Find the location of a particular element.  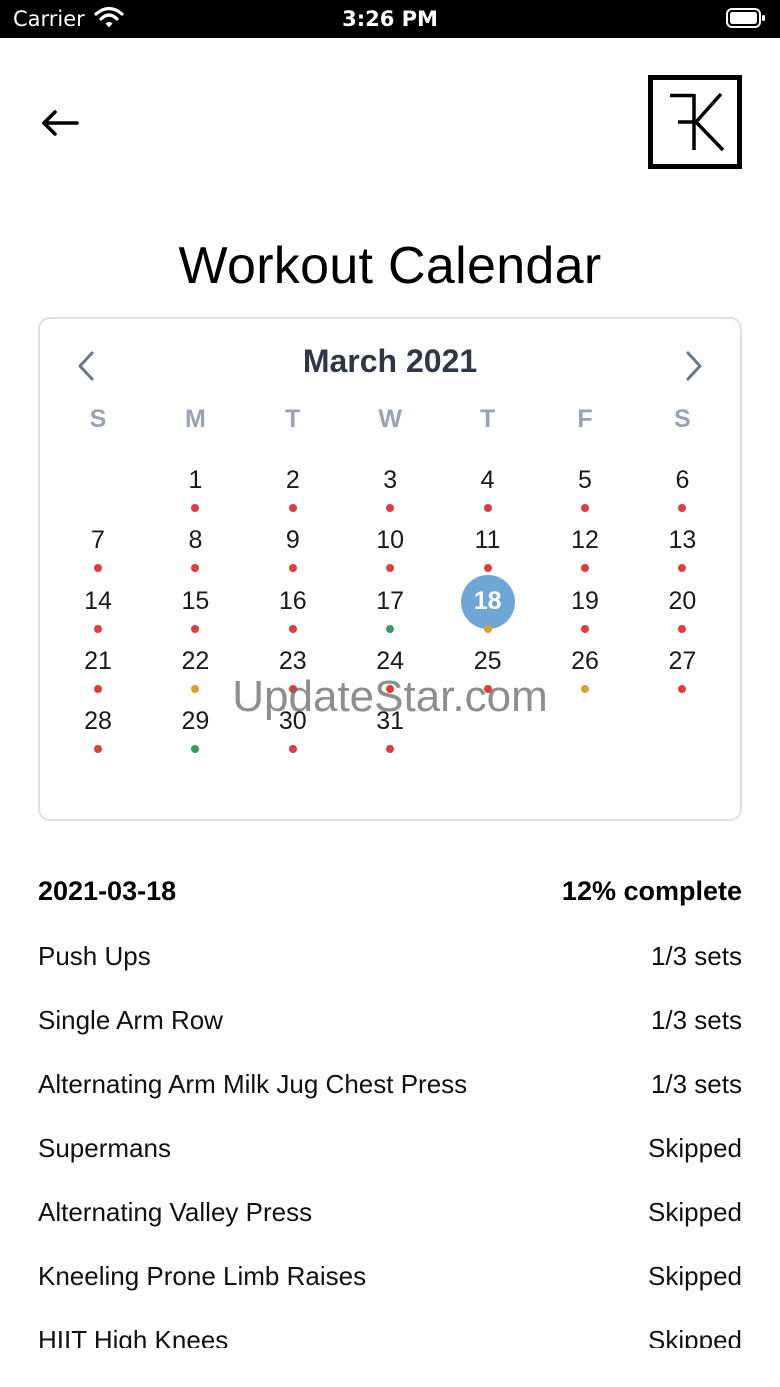

calendar-day: 20 is located at coordinates (682, 613).